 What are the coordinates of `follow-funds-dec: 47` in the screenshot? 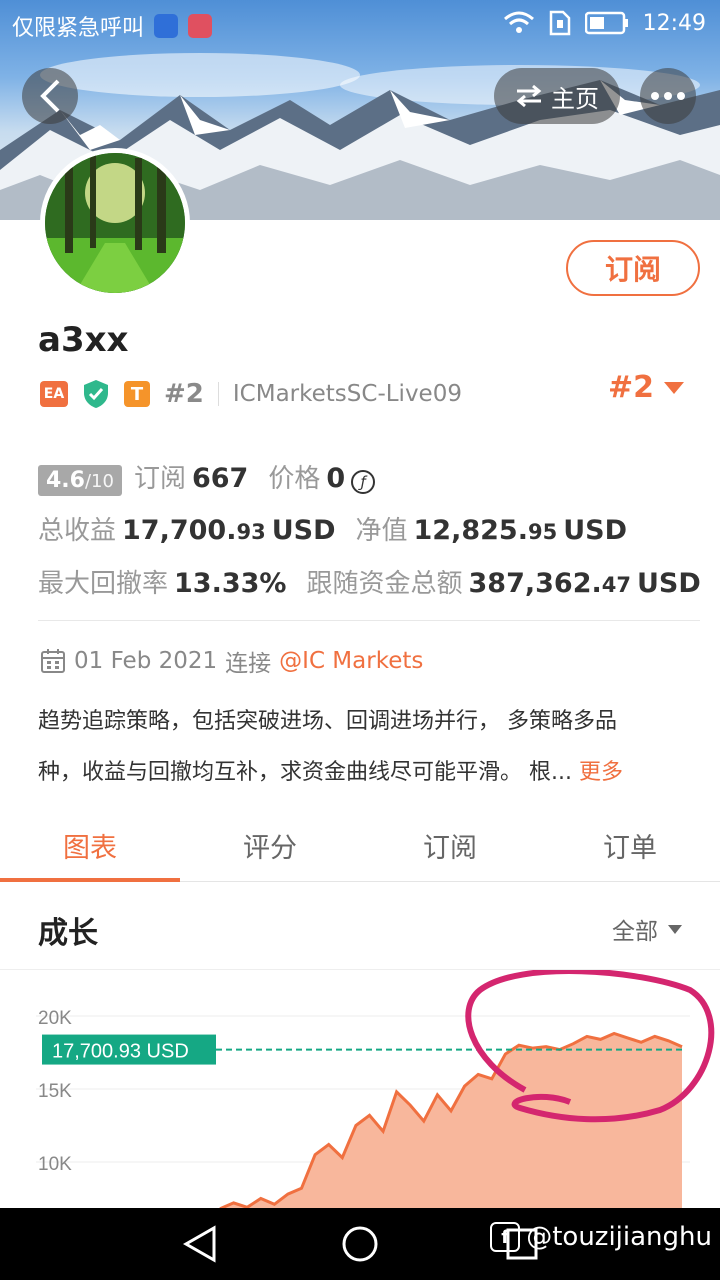 It's located at (616, 585).